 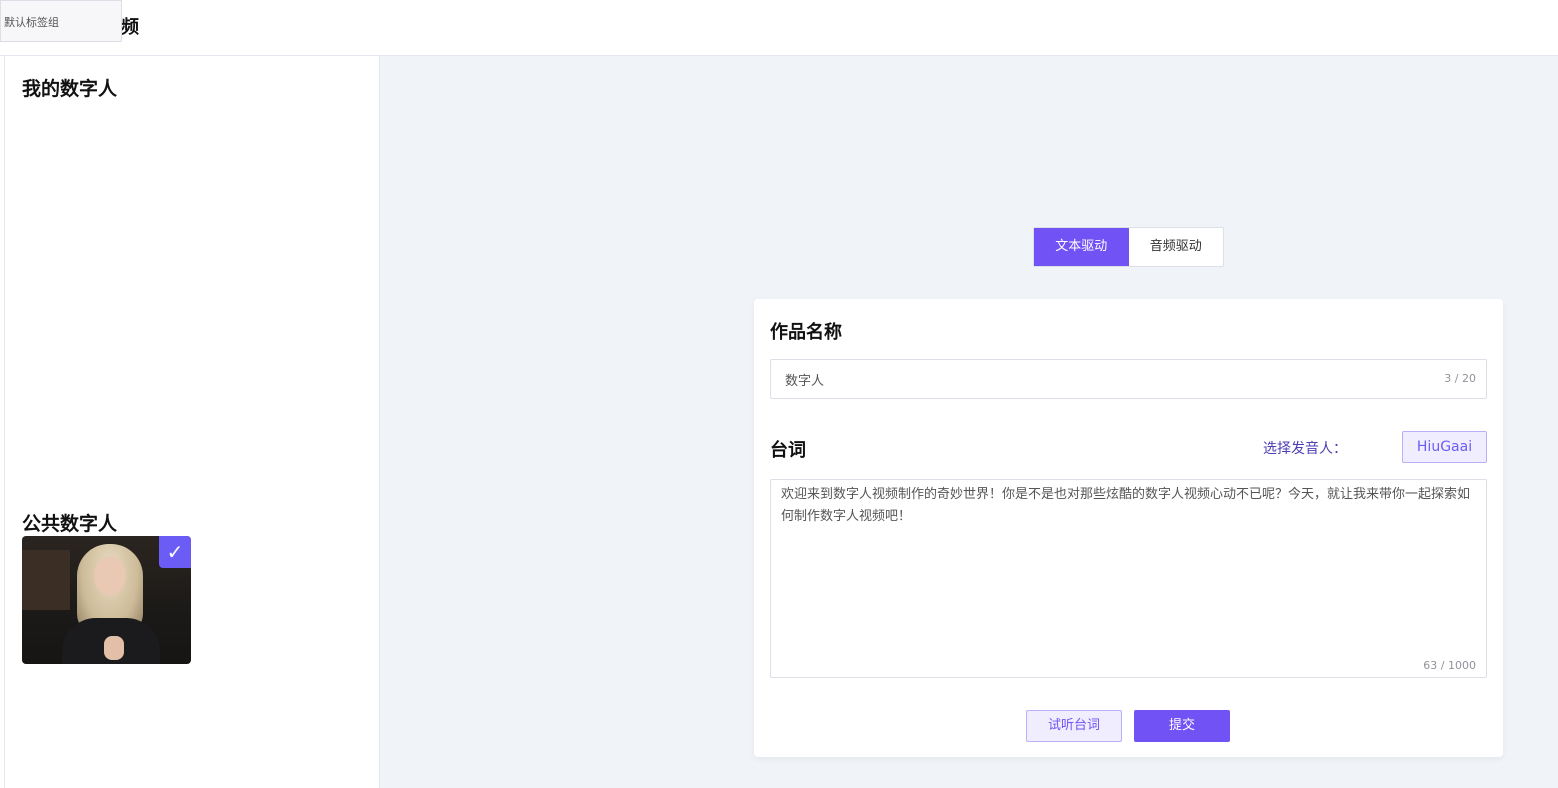 What do you see at coordinates (806, 332) in the screenshot?
I see `name-label: 作品名称` at bounding box center [806, 332].